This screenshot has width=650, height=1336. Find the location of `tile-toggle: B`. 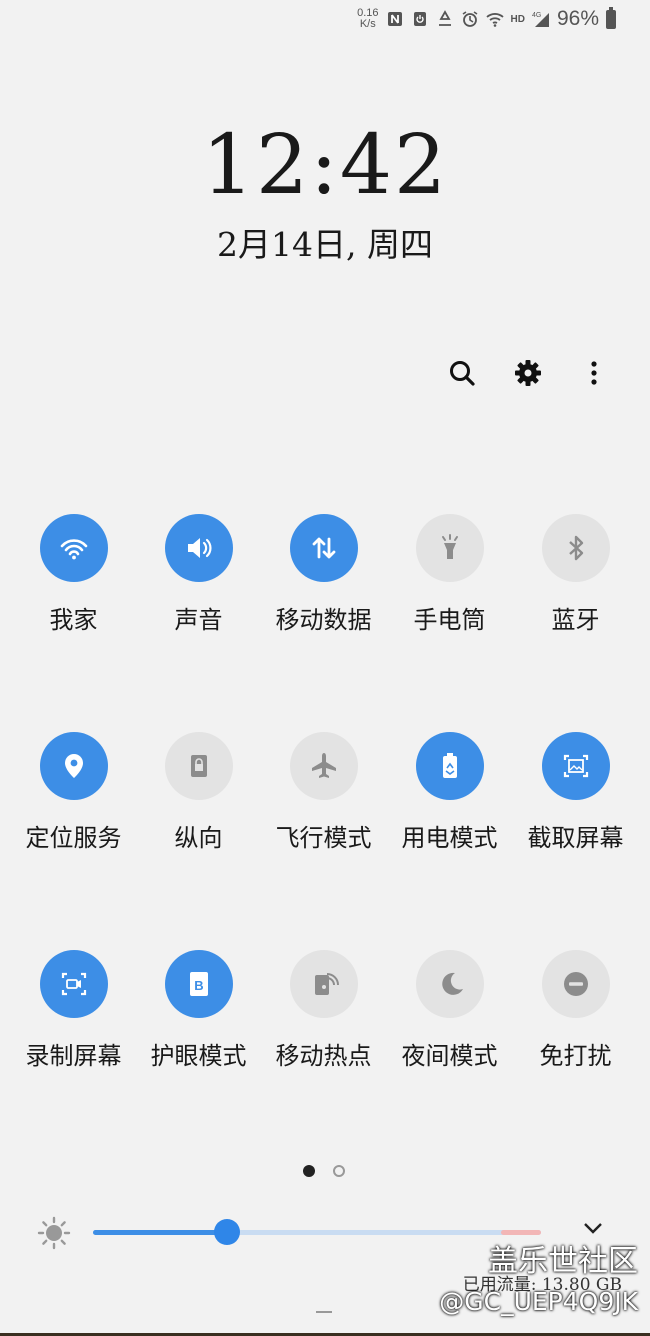

tile-toggle: B is located at coordinates (198, 984).